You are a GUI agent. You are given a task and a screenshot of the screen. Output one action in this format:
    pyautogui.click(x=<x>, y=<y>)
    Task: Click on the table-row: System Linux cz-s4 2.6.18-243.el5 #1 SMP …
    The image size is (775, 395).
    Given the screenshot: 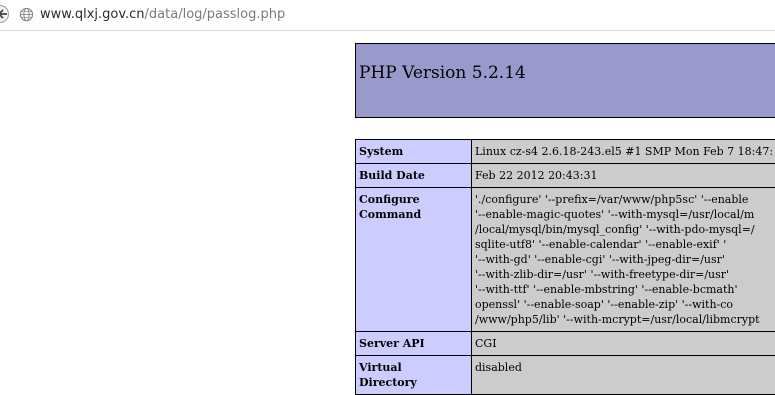 What is the action you would take?
    pyautogui.click(x=565, y=152)
    